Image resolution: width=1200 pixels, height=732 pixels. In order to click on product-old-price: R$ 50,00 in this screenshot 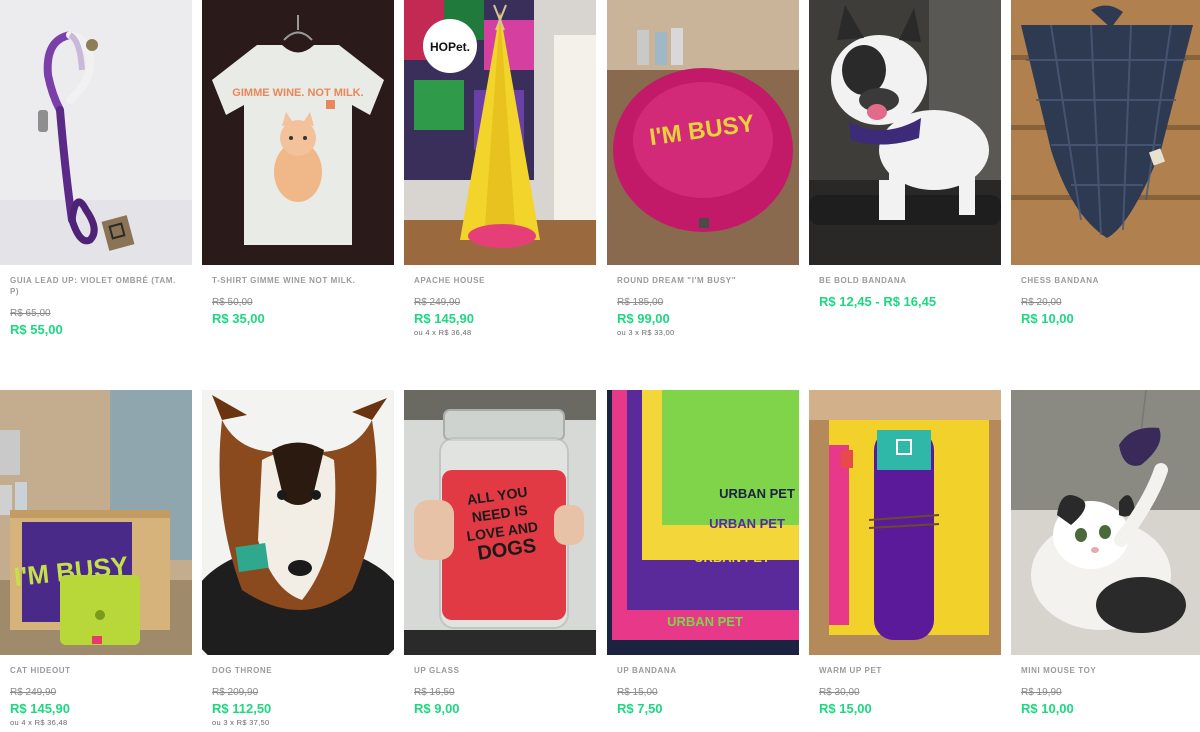, I will do `click(232, 302)`.